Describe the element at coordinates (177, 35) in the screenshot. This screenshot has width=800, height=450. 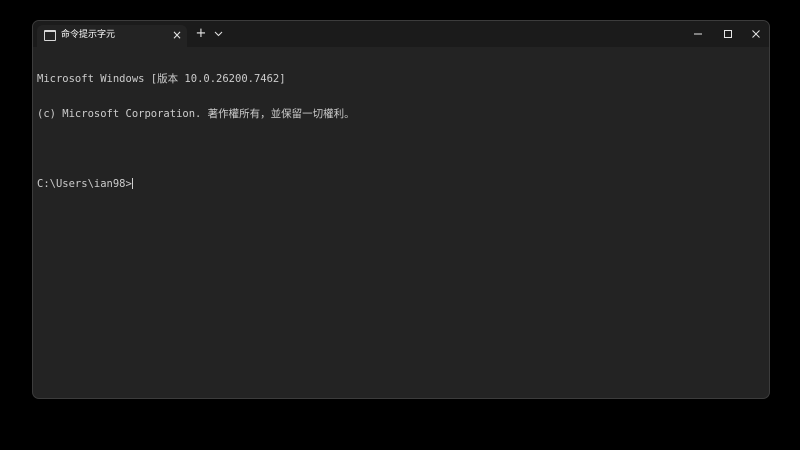
I see `close-tab-icon: ×` at that location.